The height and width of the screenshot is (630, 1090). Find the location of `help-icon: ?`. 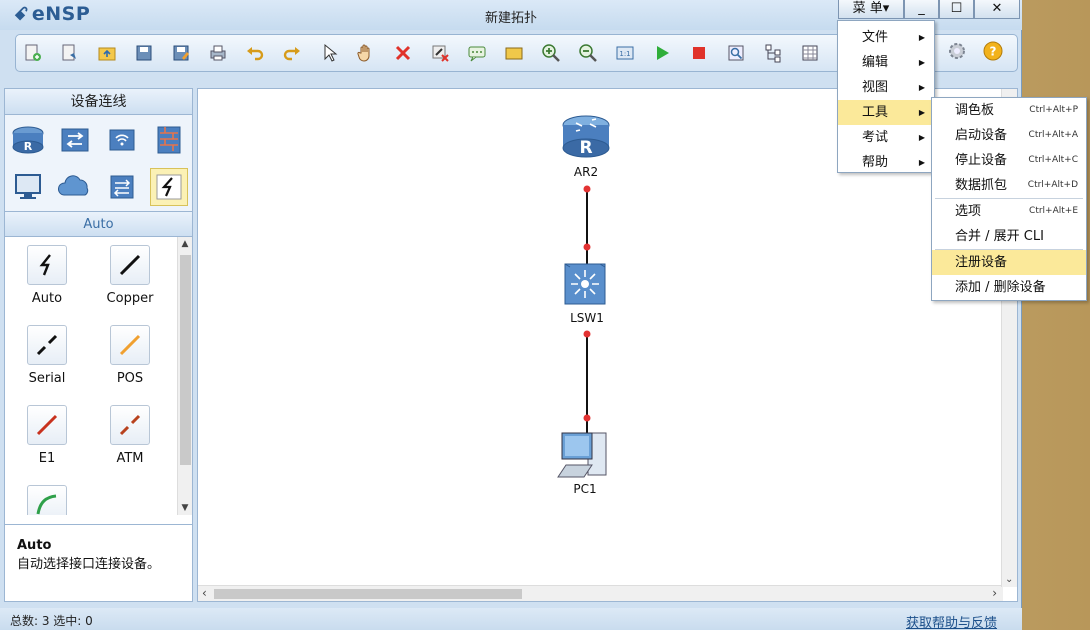

help-icon: ? is located at coordinates (993, 52).